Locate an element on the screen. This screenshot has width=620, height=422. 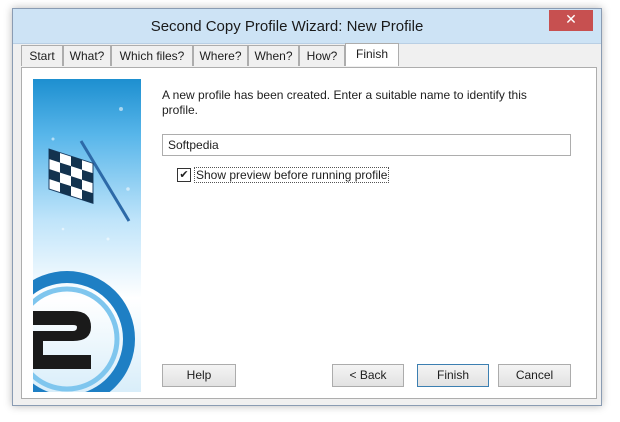
tab-start: Start is located at coordinates (42, 55).